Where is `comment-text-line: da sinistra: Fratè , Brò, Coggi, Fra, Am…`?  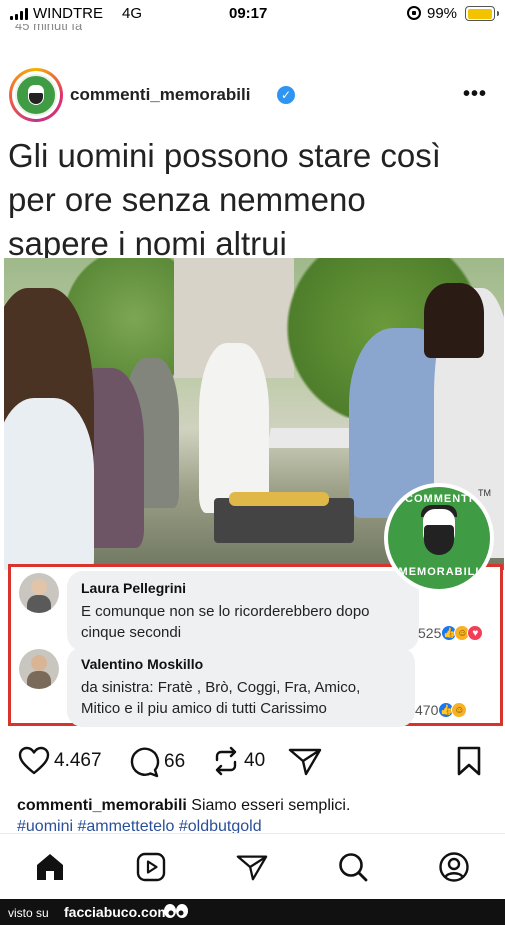 comment-text-line: da sinistra: Fratè , Brò, Coggi, Fra, Am… is located at coordinates (221, 687).